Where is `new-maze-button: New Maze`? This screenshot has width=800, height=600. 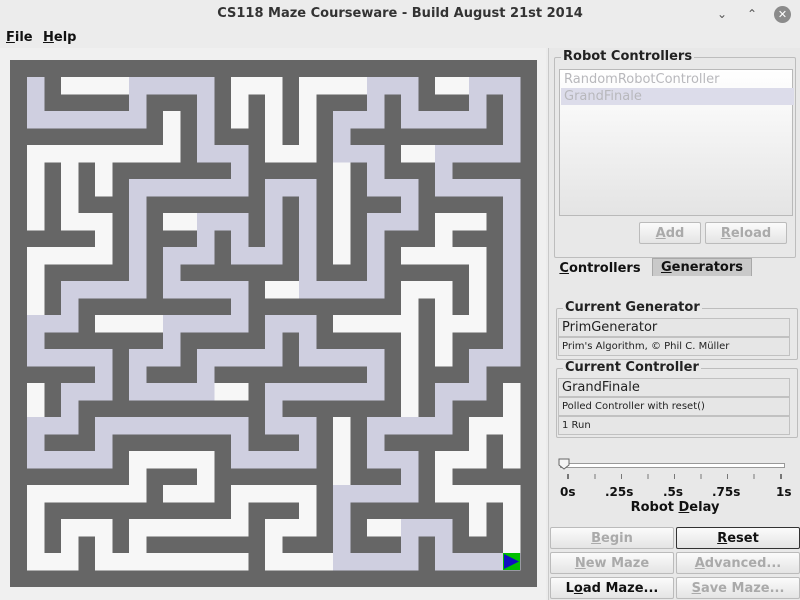
new-maze-button: New Maze is located at coordinates (612, 563).